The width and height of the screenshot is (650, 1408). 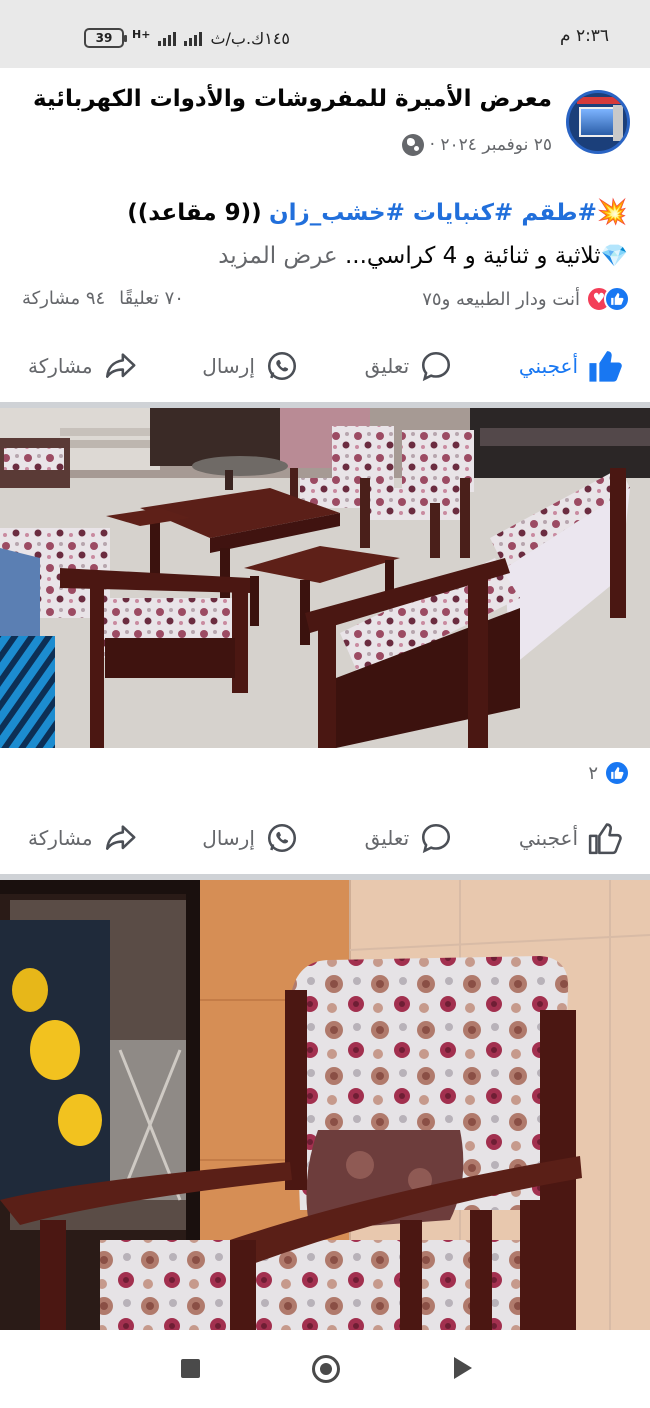 What do you see at coordinates (325, 34) in the screenshot?
I see `status-bar: 39 H+ ١٤٥ك.ب/ث ٢:٣٦ م` at bounding box center [325, 34].